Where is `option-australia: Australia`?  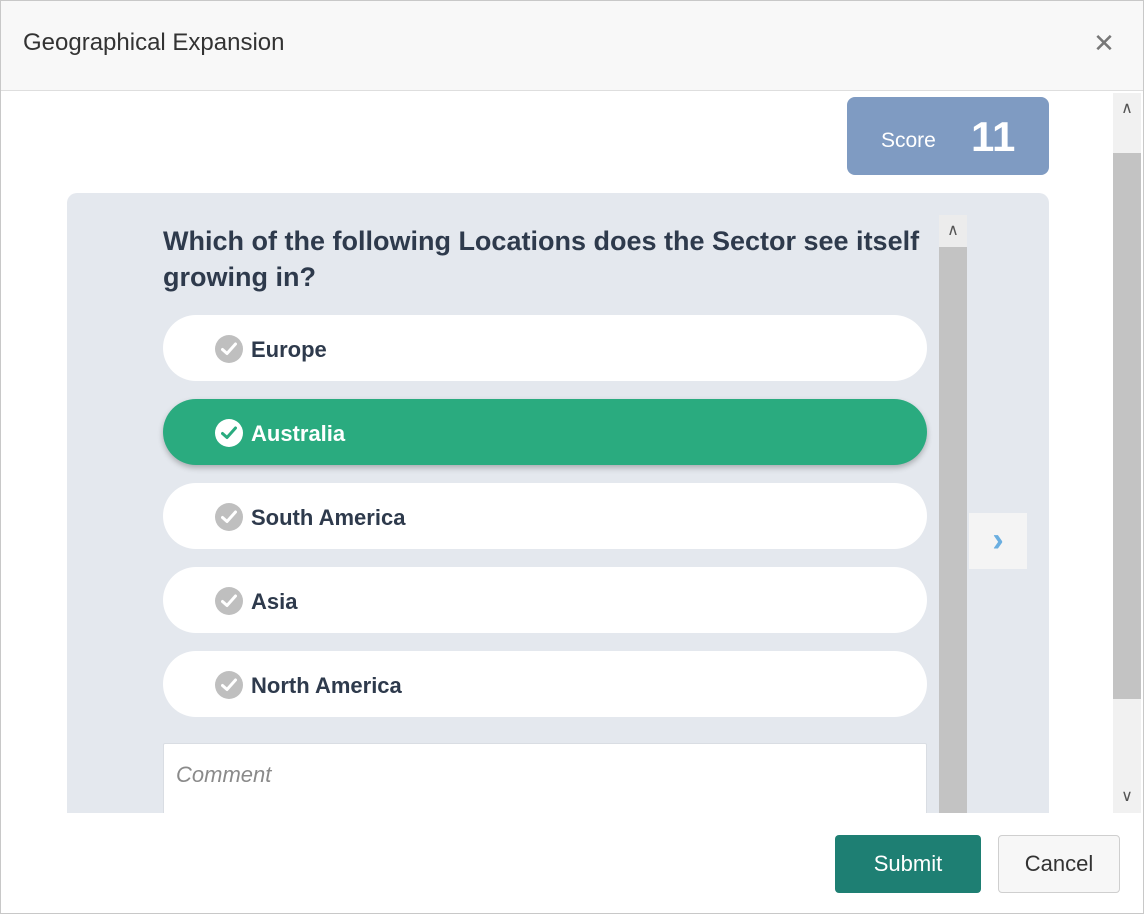 option-australia: Australia is located at coordinates (545, 432).